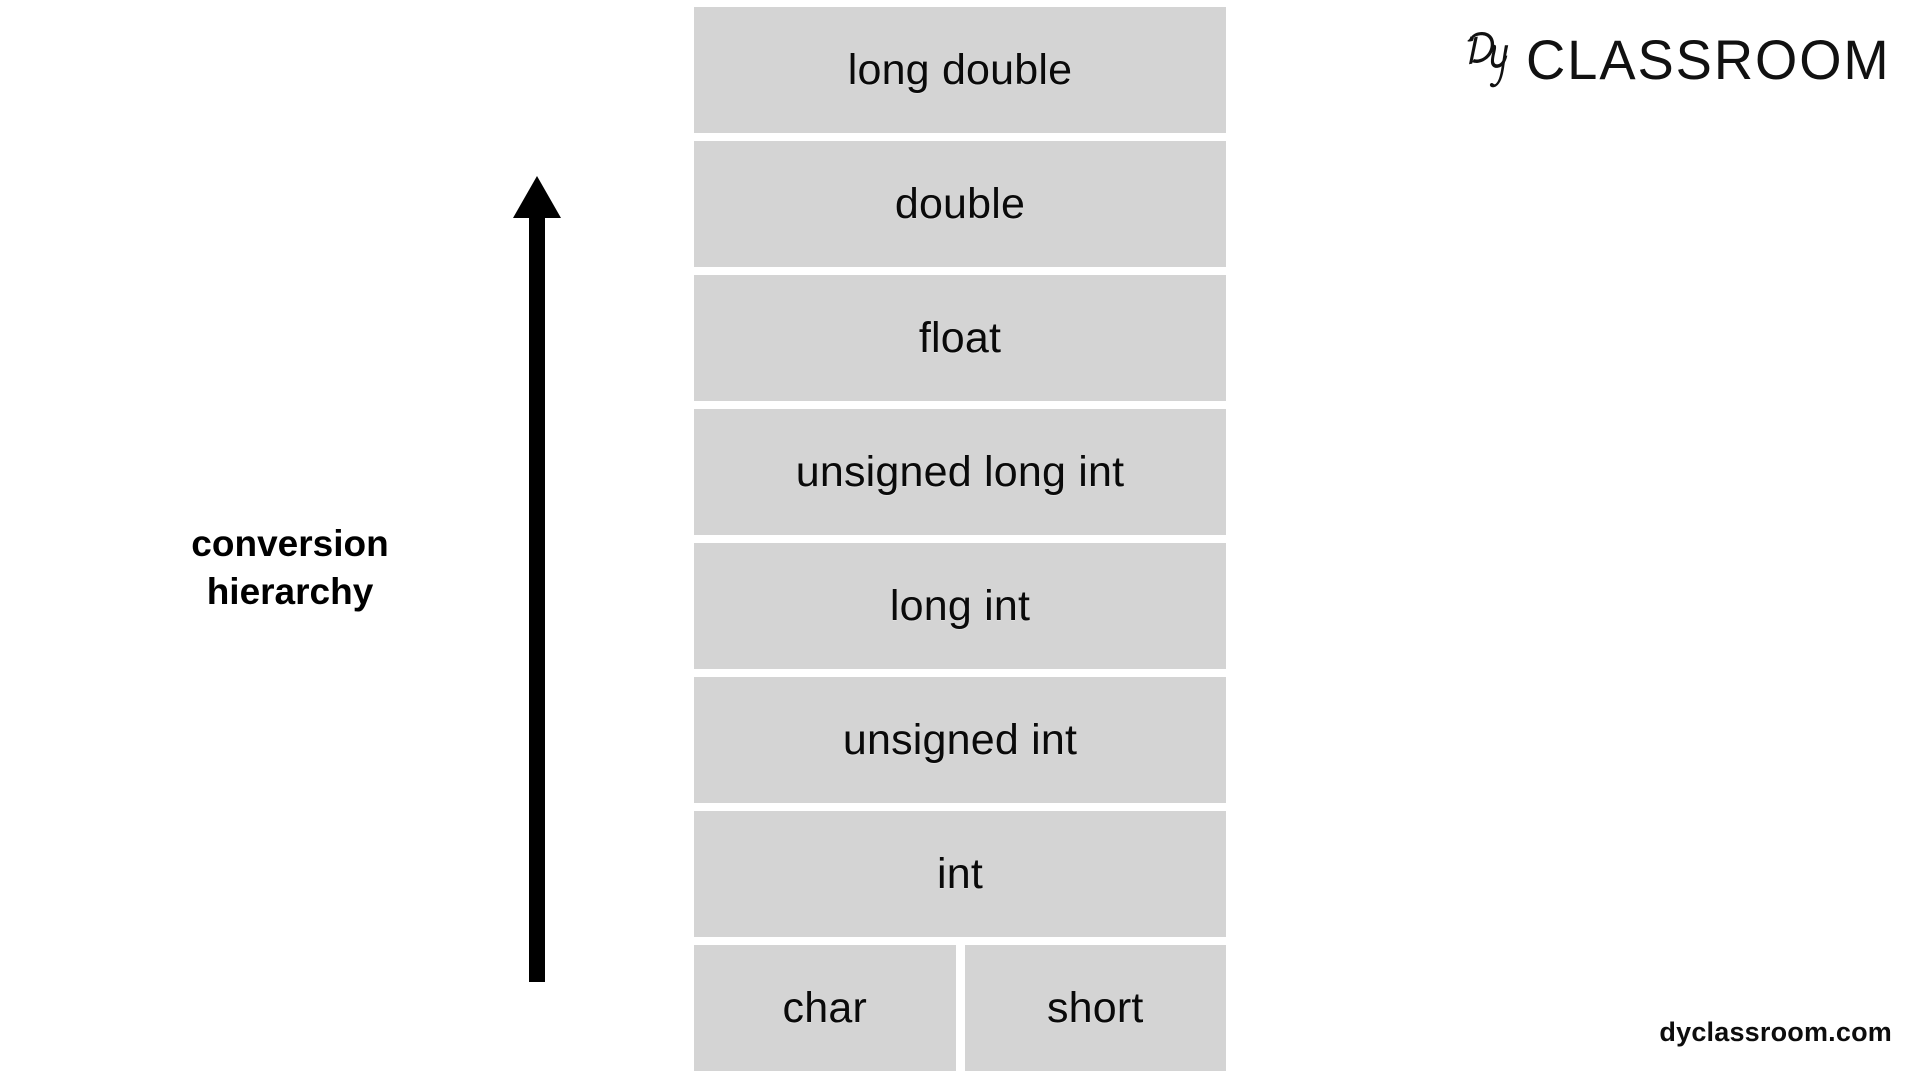  I want to click on brand-logo: CLASSROOM, so click(1683, 53).